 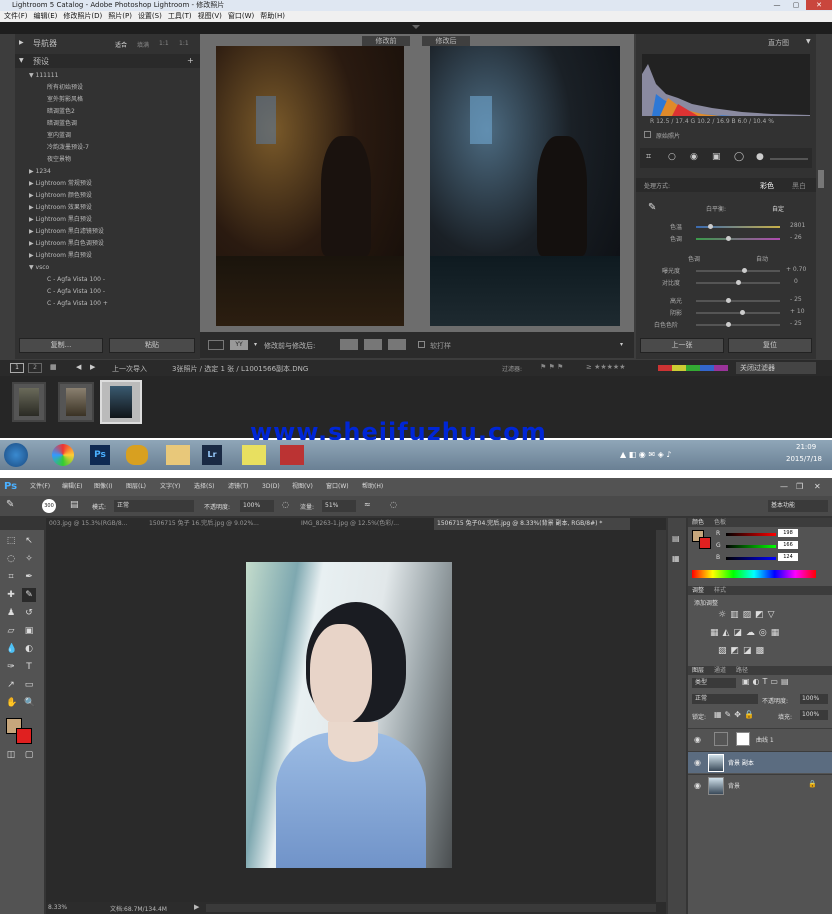 What do you see at coordinates (416, 27) in the screenshot?
I see `collapse-top-icon` at bounding box center [416, 27].